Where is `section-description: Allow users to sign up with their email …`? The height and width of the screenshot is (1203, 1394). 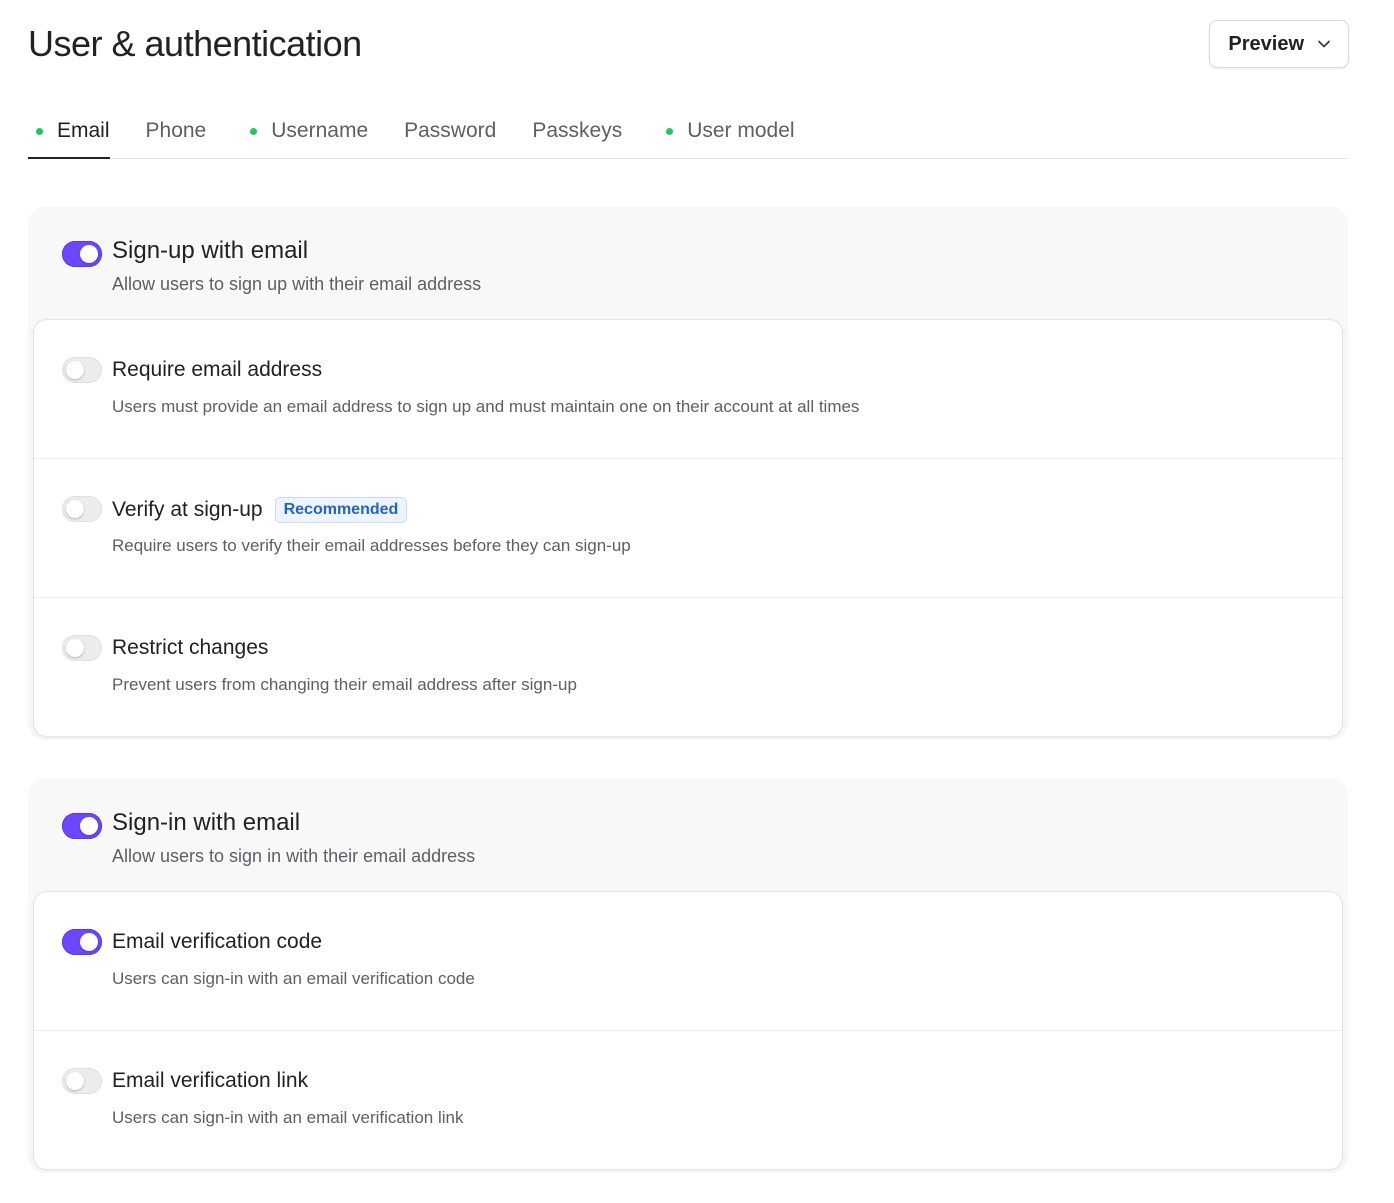 section-description: Allow users to sign up with their email … is located at coordinates (297, 284).